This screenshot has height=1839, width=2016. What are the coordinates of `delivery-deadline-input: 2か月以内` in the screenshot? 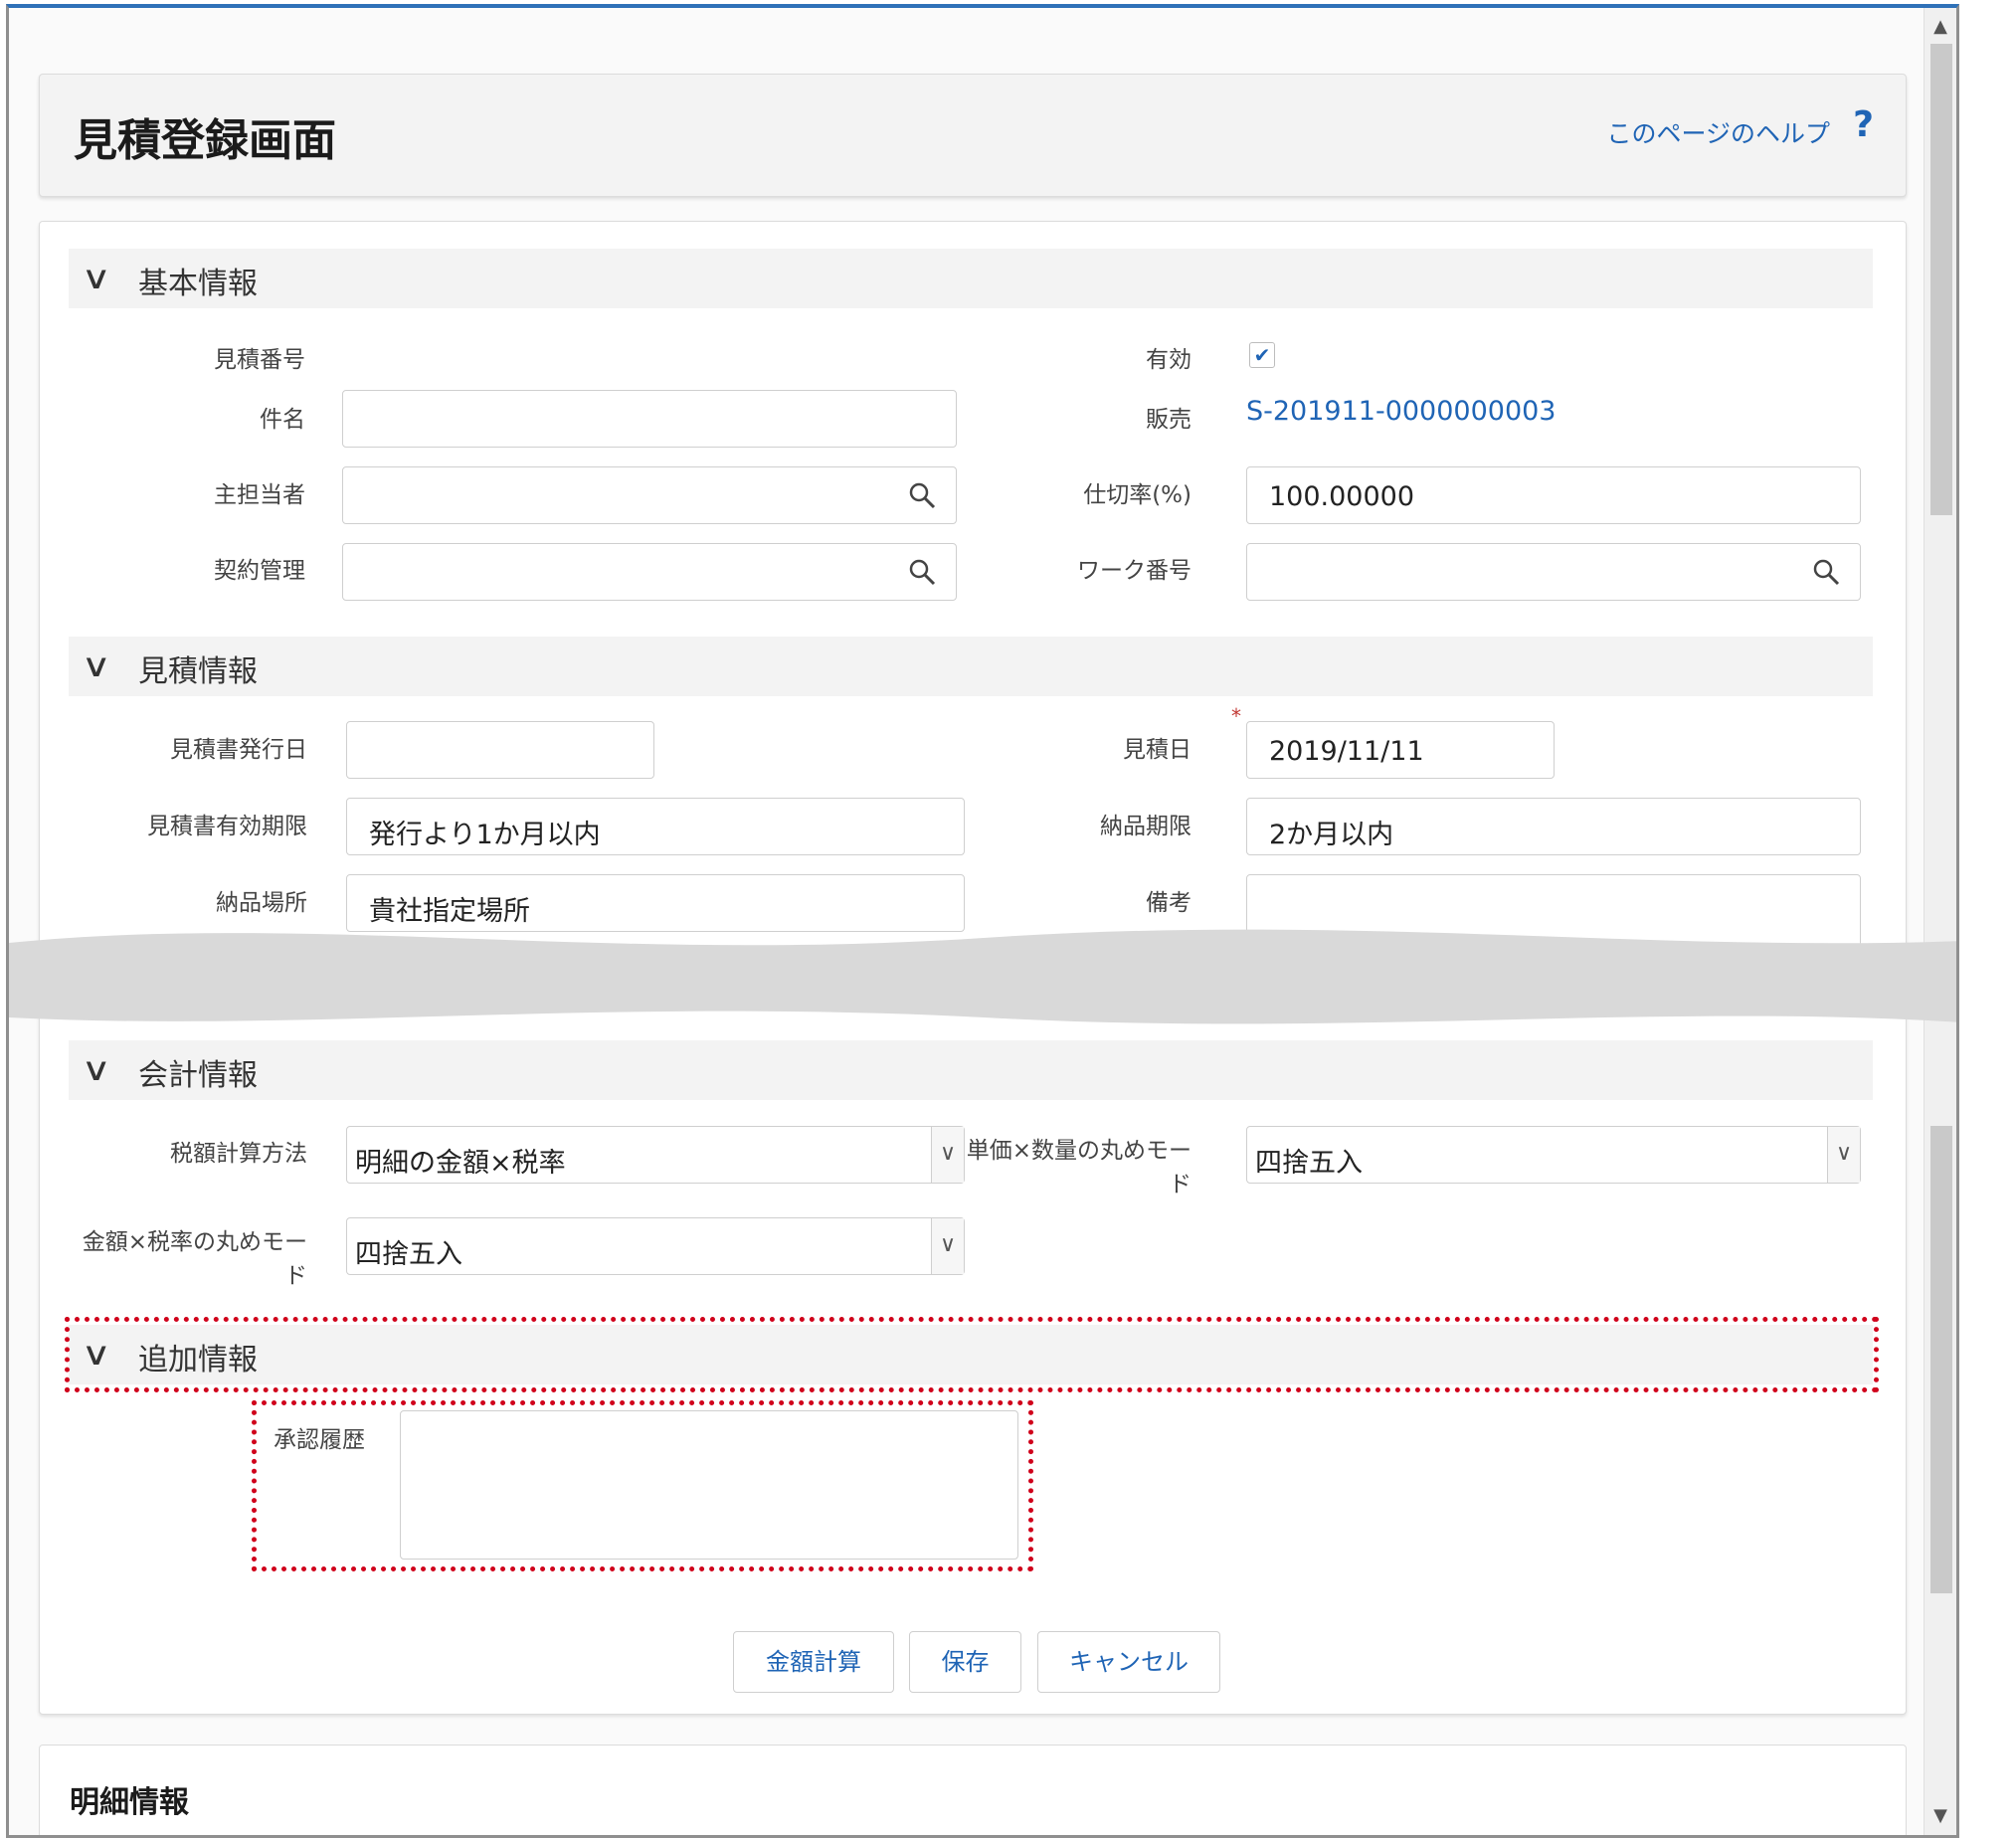 It's located at (1553, 826).